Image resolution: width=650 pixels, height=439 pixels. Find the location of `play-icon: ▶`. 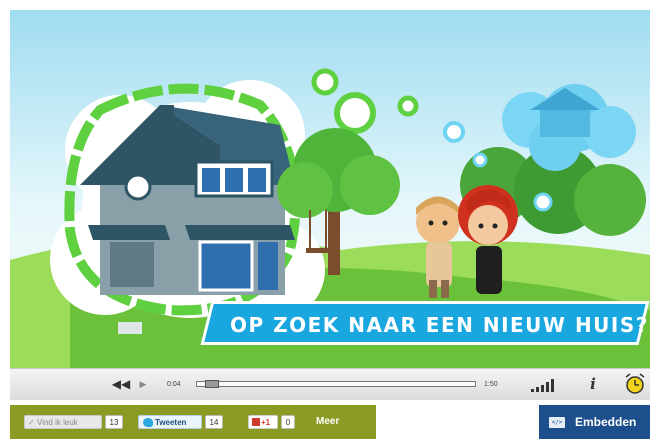

play-icon: ▶ is located at coordinates (143, 384).